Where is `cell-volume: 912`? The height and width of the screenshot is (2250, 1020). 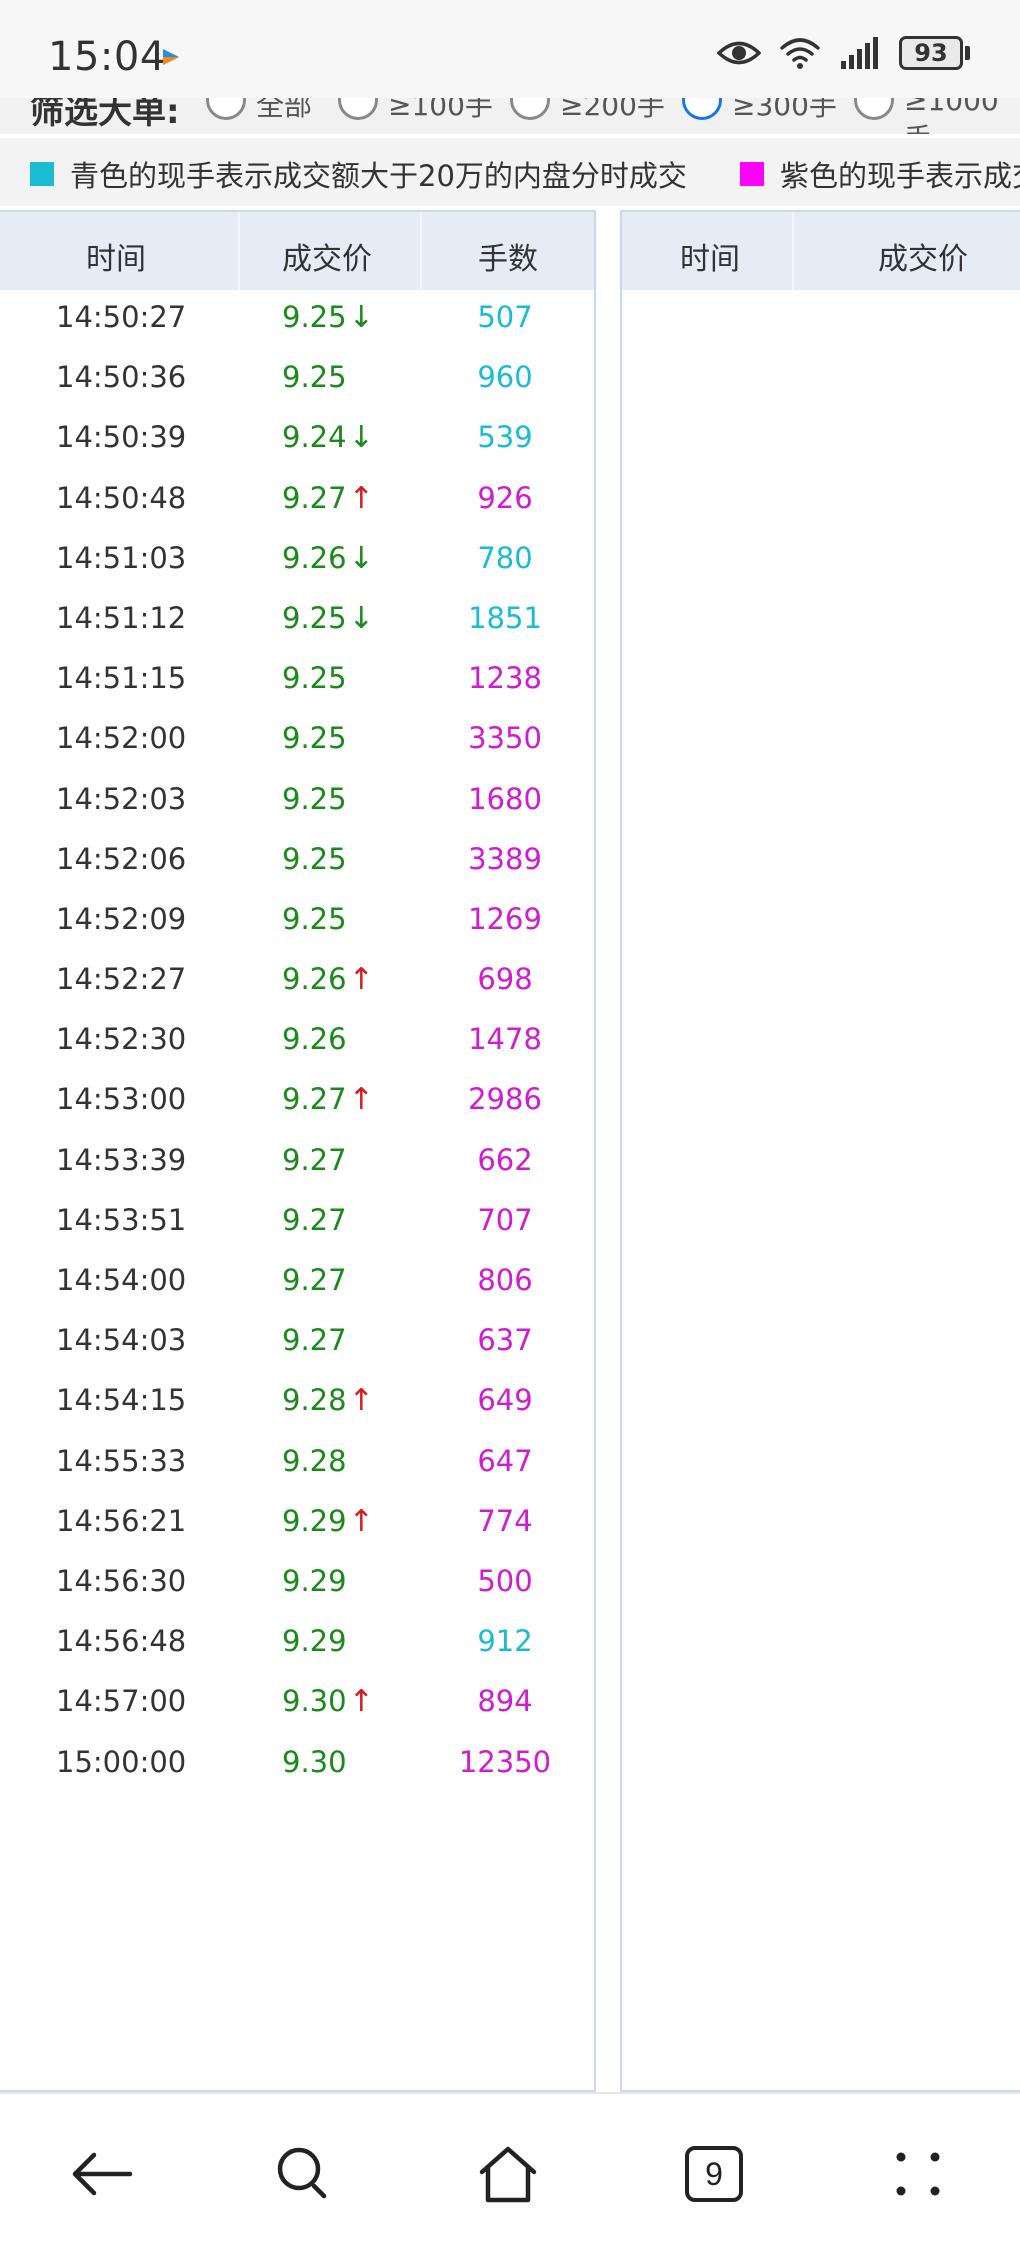
cell-volume: 912 is located at coordinates (505, 1641).